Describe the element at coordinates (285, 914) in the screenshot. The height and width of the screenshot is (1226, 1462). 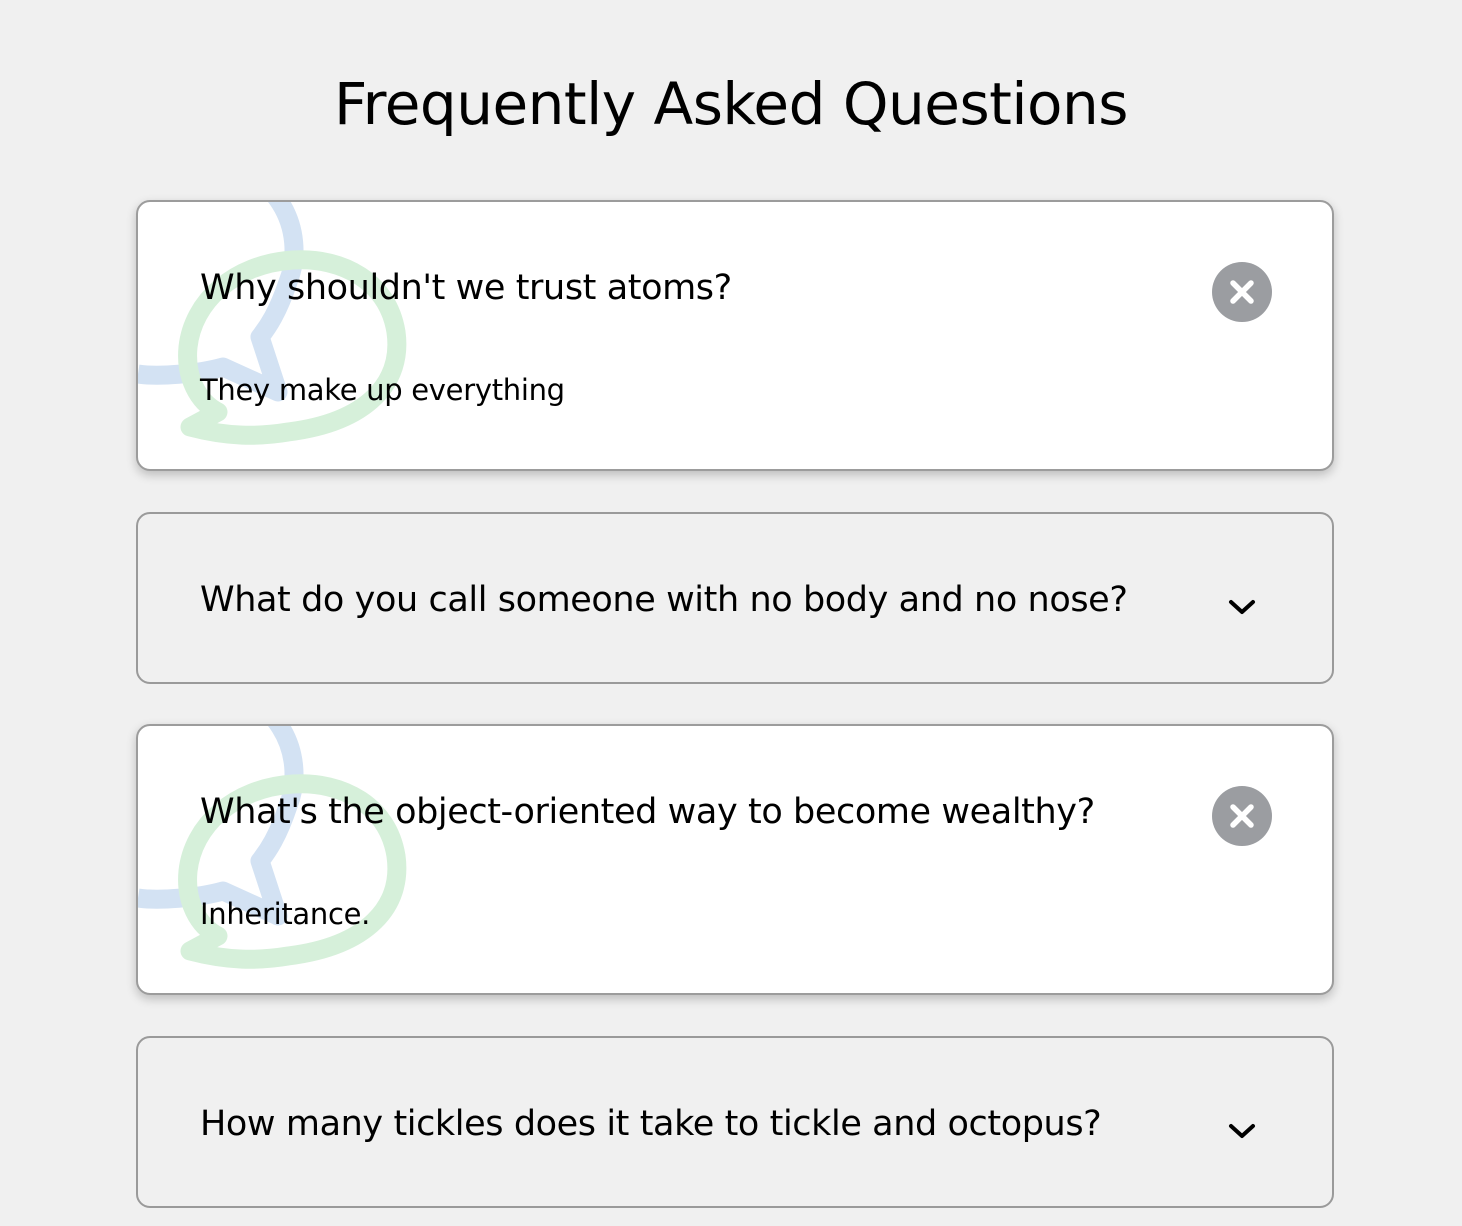
I see `faq-answer: Inheritance.` at that location.